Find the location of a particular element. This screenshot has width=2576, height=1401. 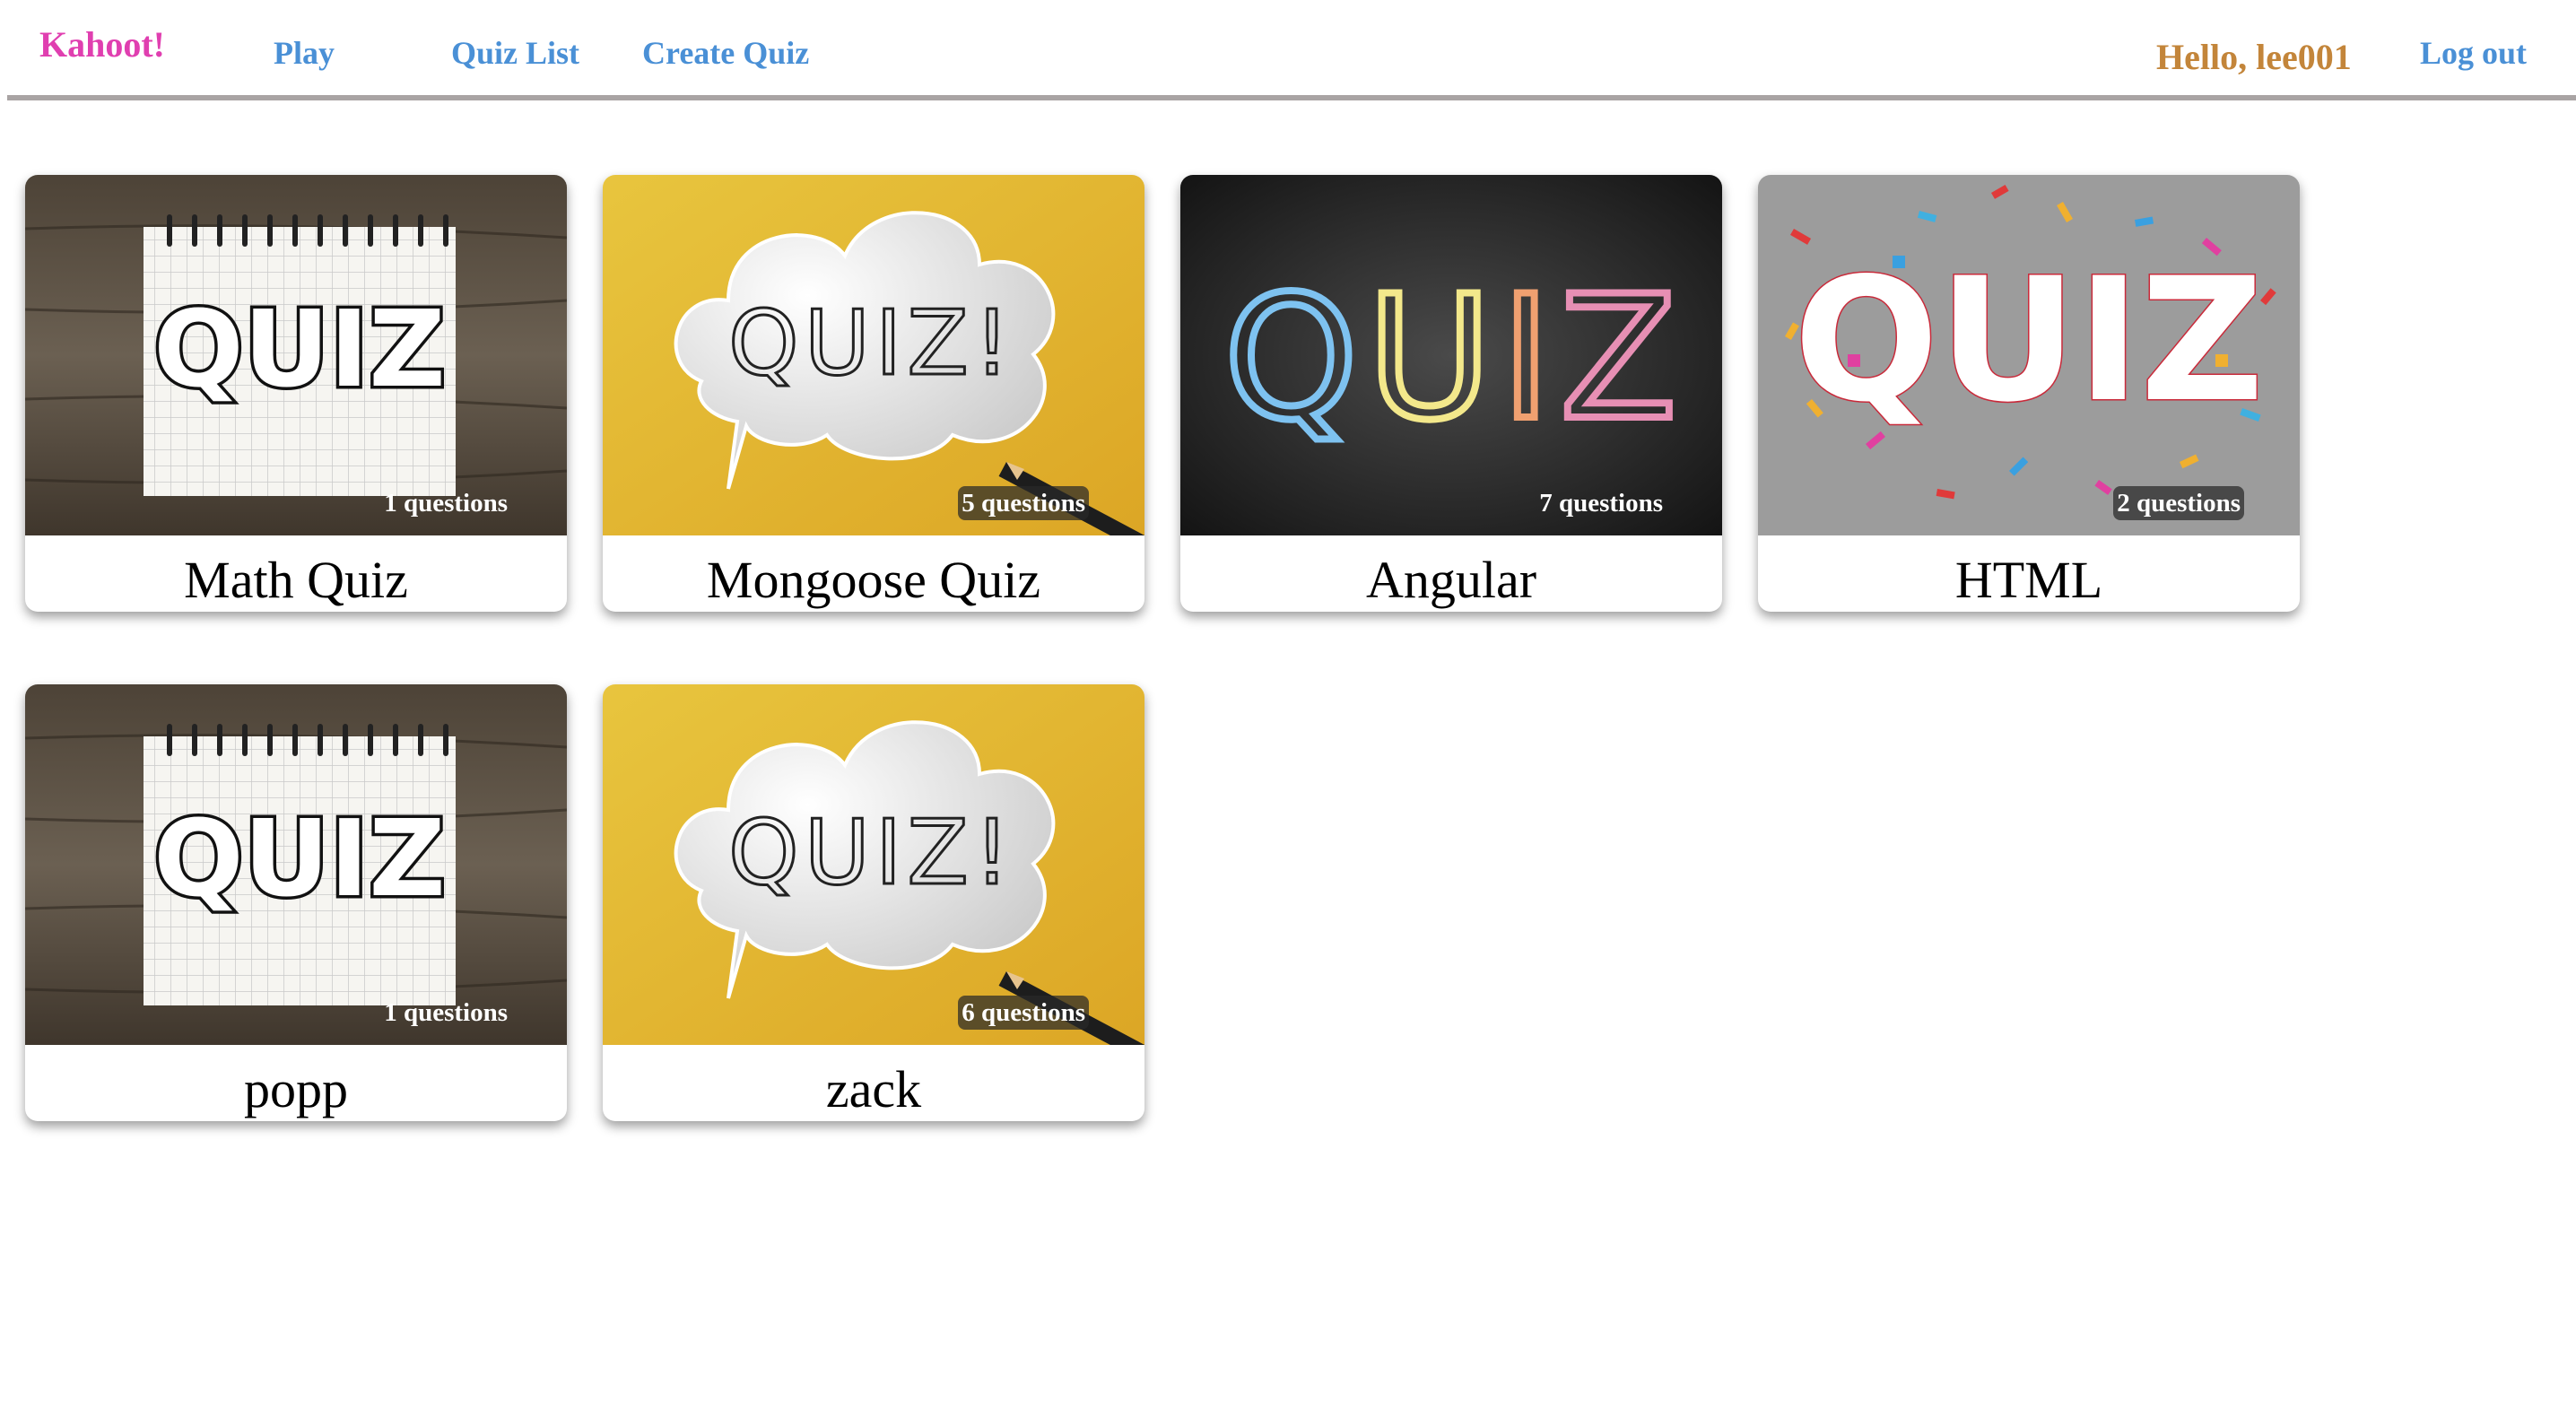

user-greeting: Hello, lee001 is located at coordinates (2254, 57).